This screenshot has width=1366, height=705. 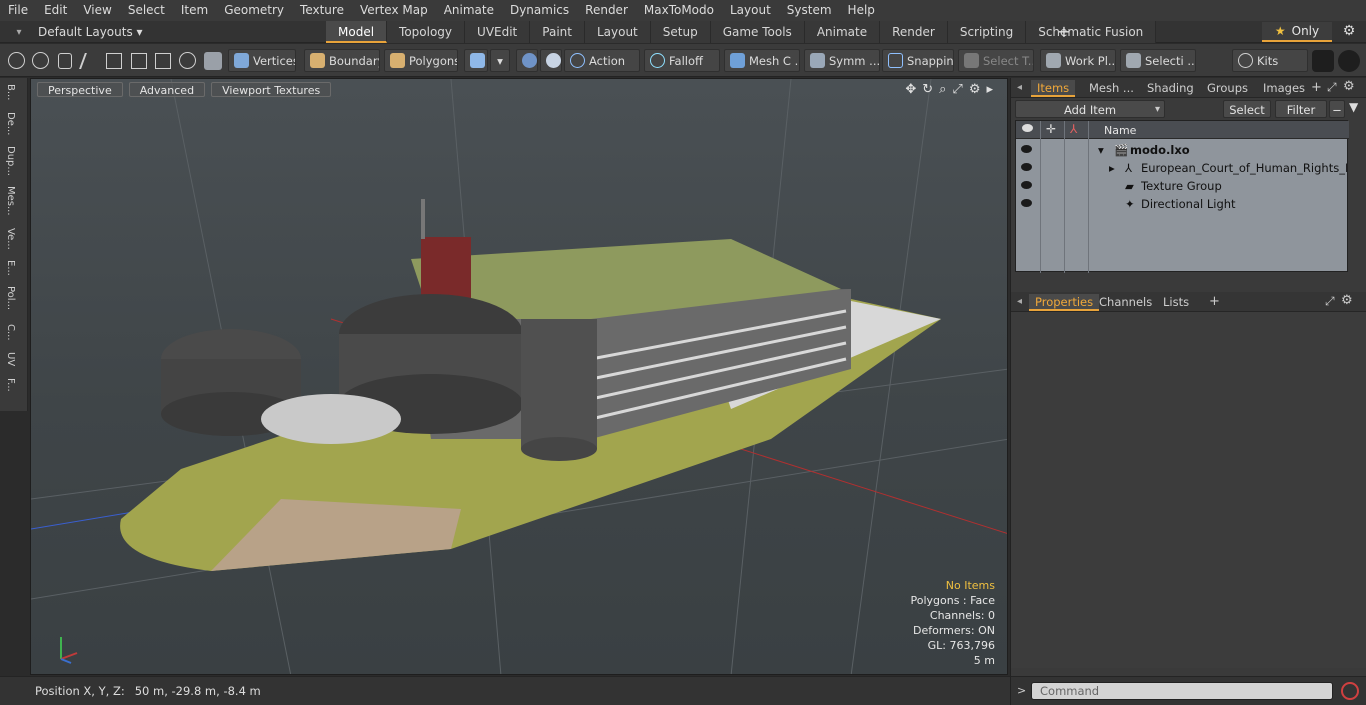 What do you see at coordinates (1247, 109) in the screenshot?
I see `select-button: Select` at bounding box center [1247, 109].